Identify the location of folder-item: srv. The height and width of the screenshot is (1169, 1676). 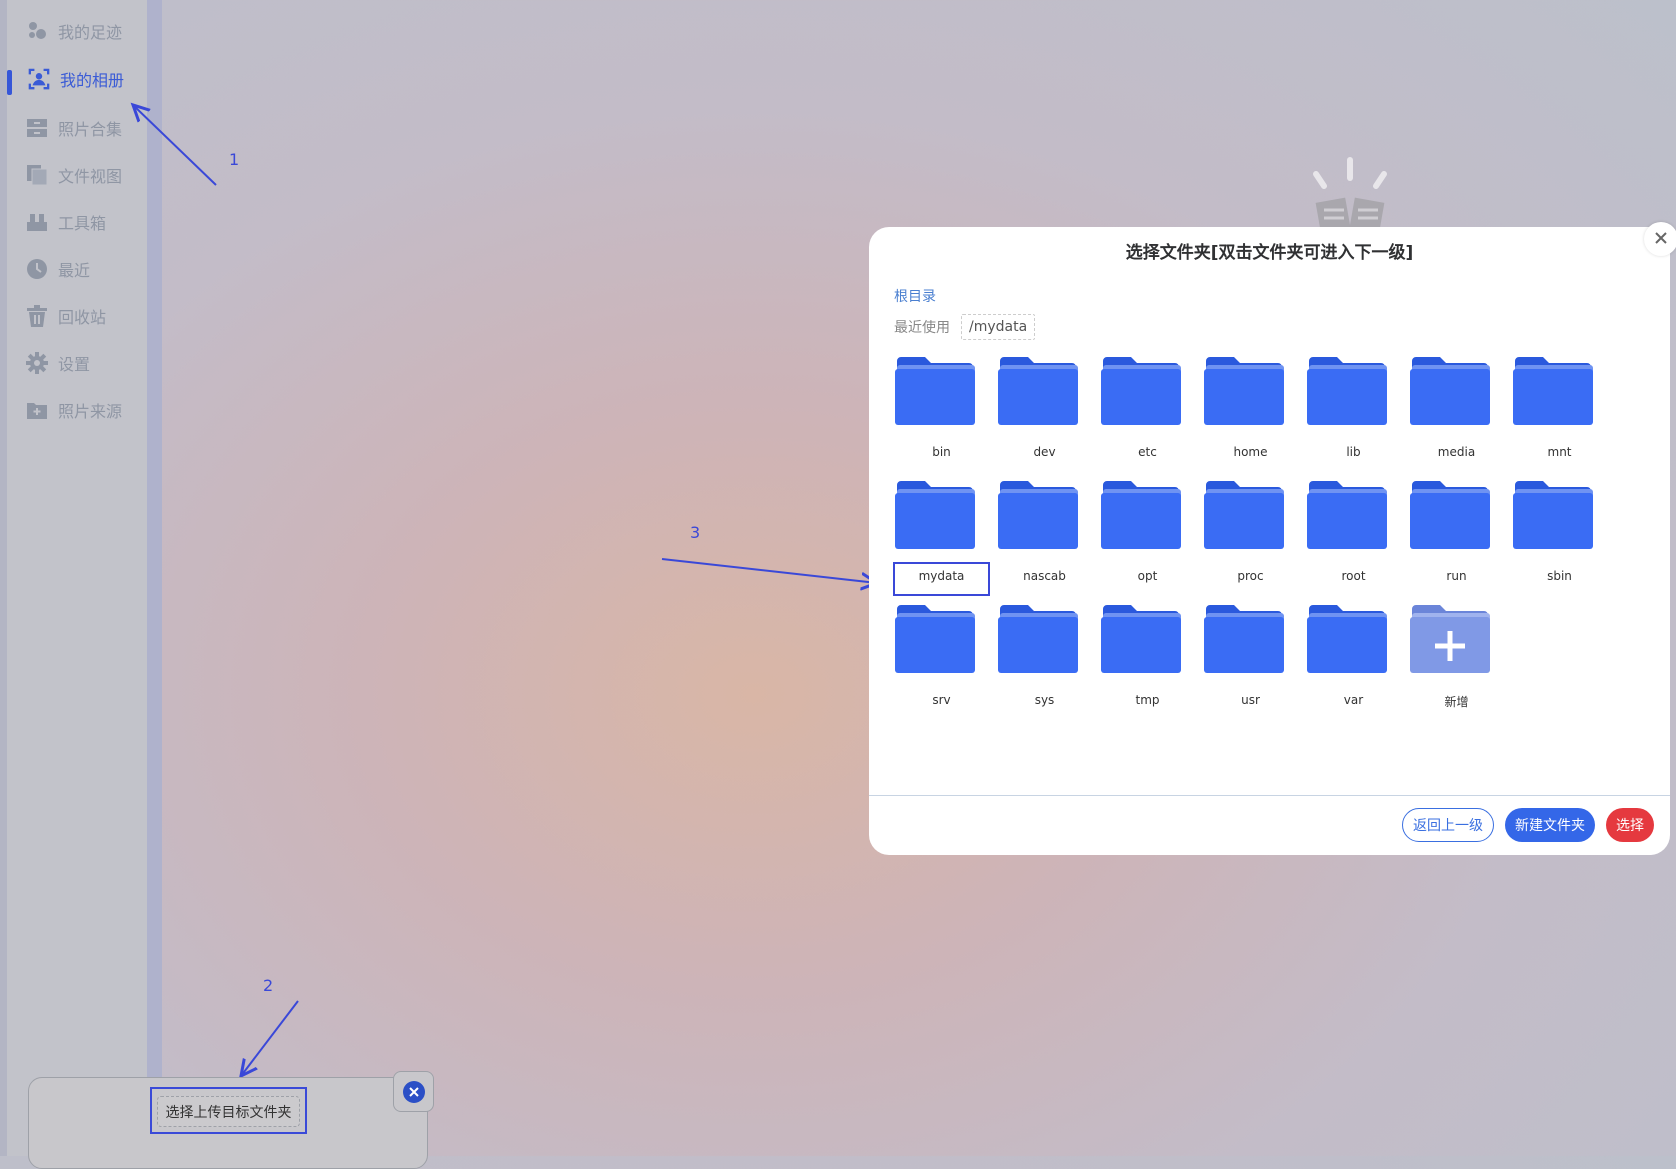
(941, 659).